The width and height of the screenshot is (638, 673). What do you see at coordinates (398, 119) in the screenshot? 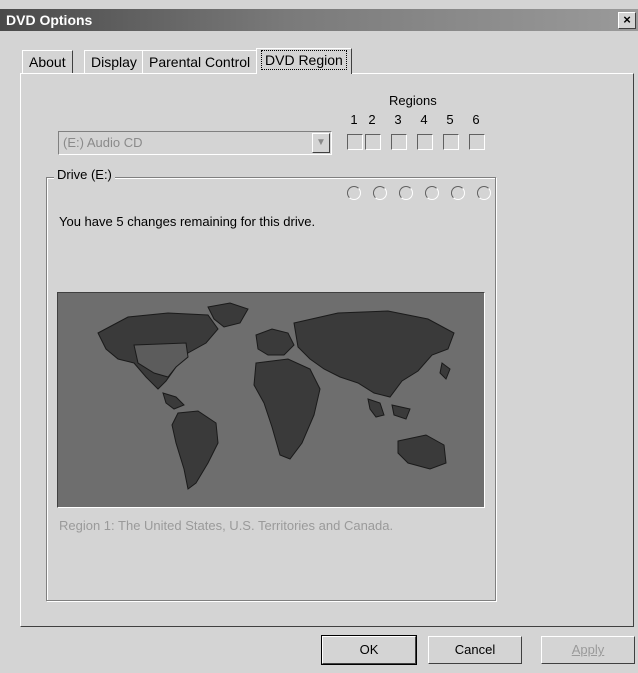
I see `region-number-3: 3` at bounding box center [398, 119].